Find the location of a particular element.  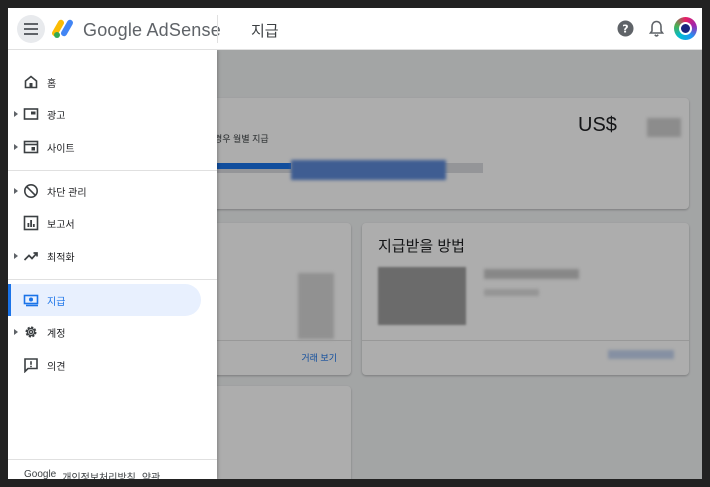

sidebar-item-label: 지급 is located at coordinates (56, 302).